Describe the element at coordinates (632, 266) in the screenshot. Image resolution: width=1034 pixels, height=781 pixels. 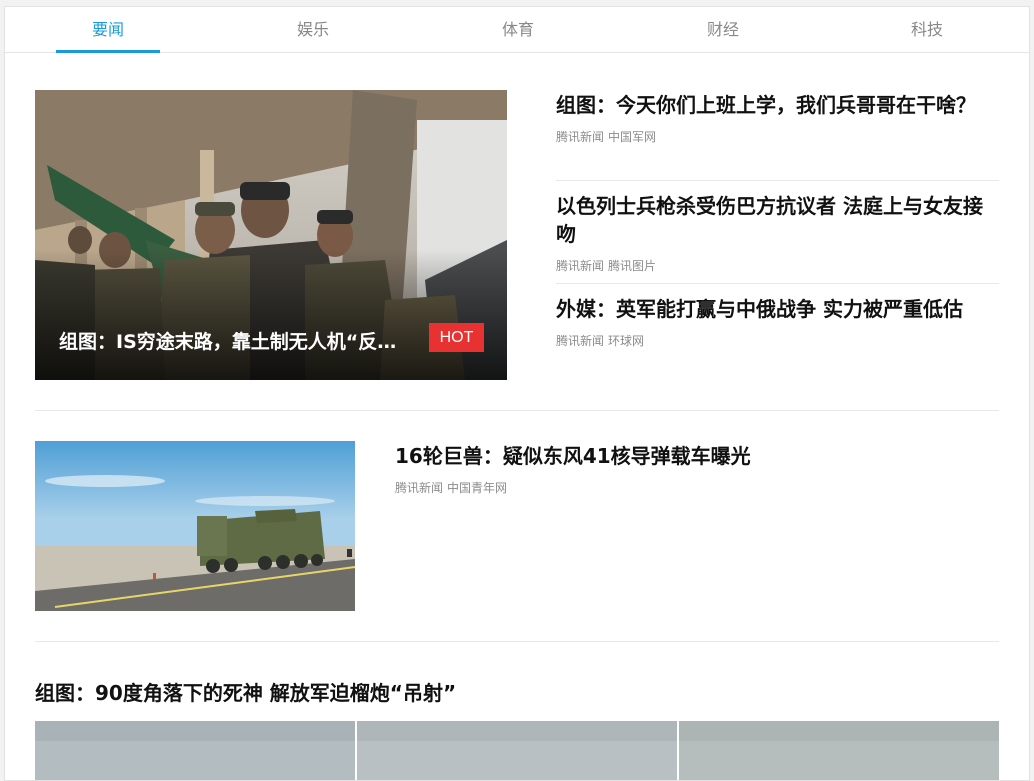
I see `article-partner: 腾讯图片` at that location.